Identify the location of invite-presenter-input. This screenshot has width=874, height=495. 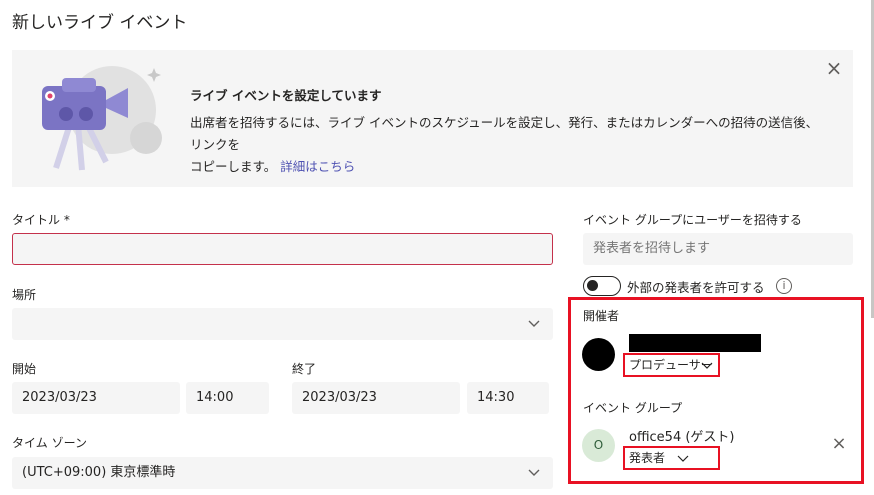
(718, 249).